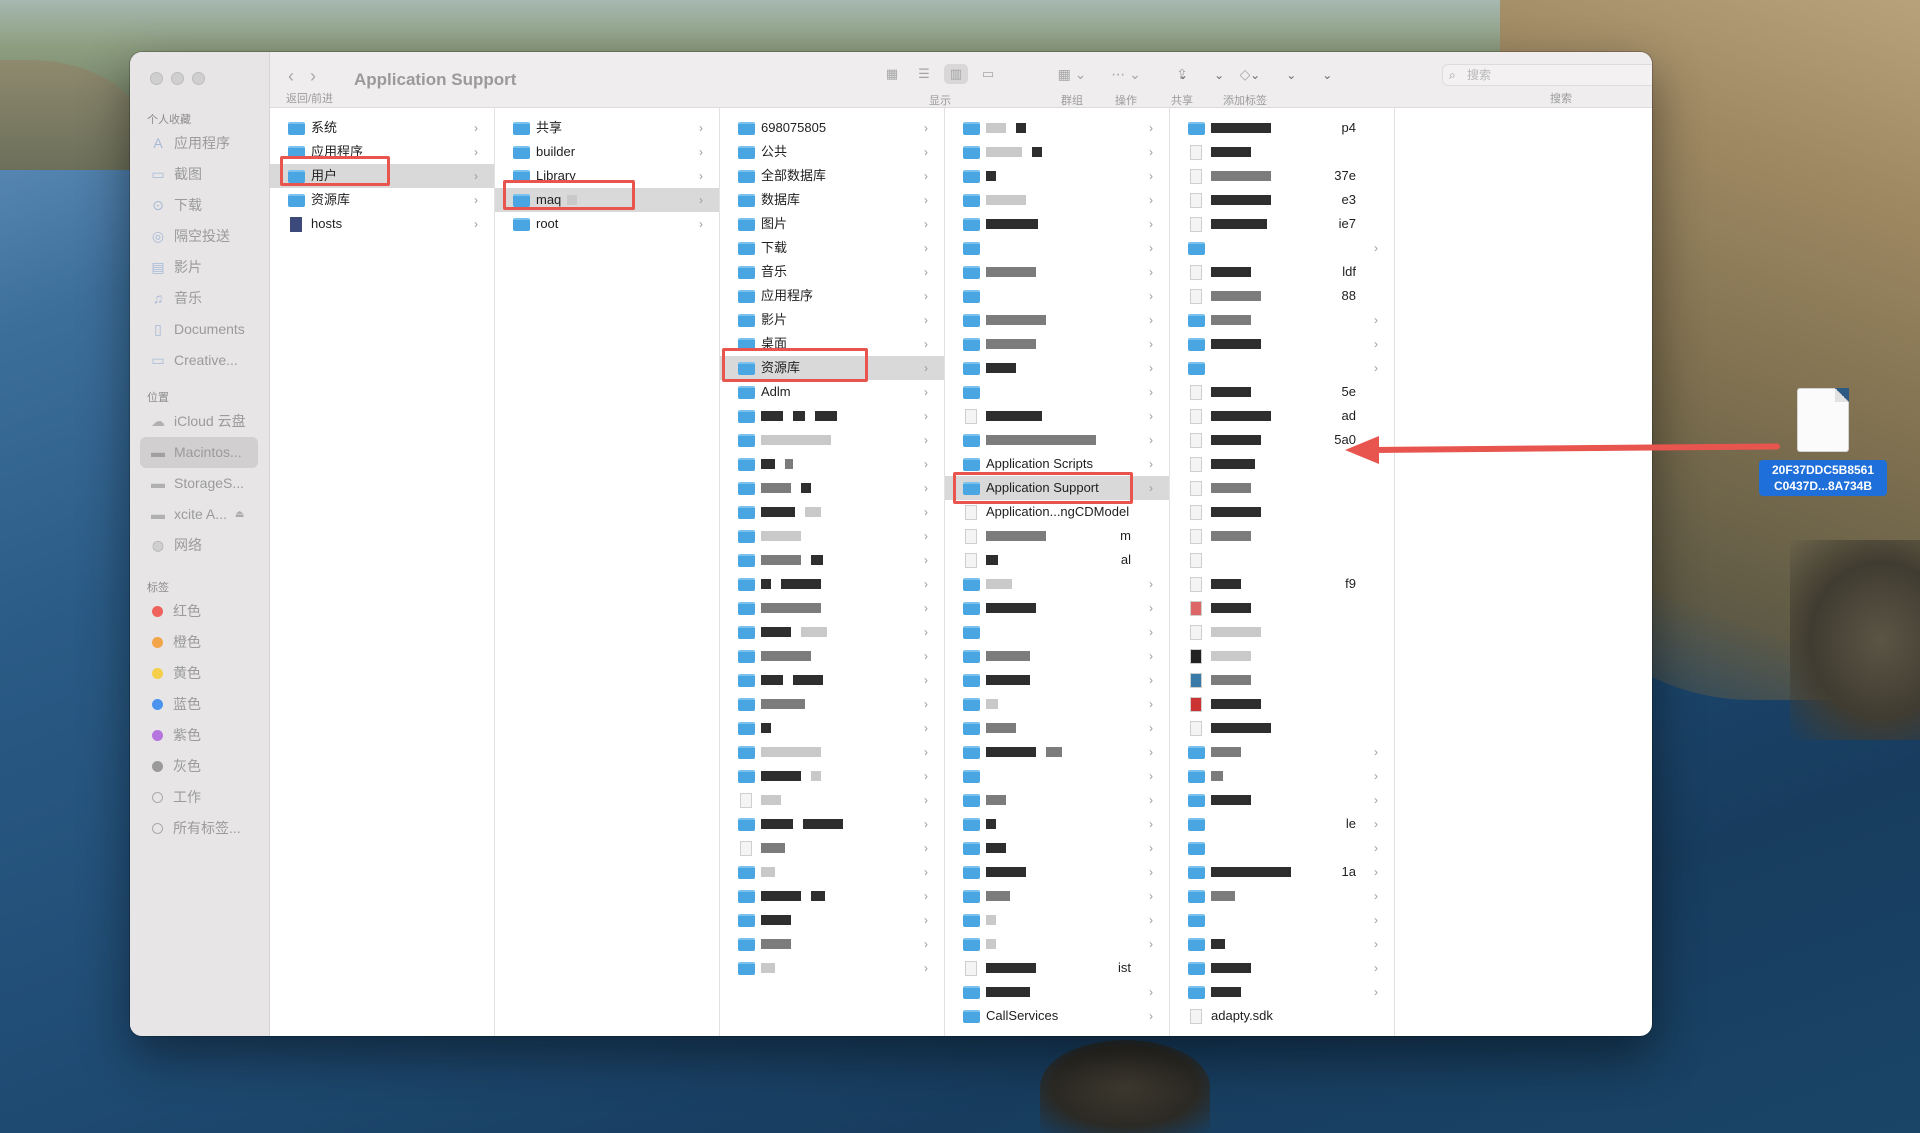 The height and width of the screenshot is (1133, 1920). Describe the element at coordinates (239, 514) in the screenshot. I see `eject-icon: ⏏` at that location.